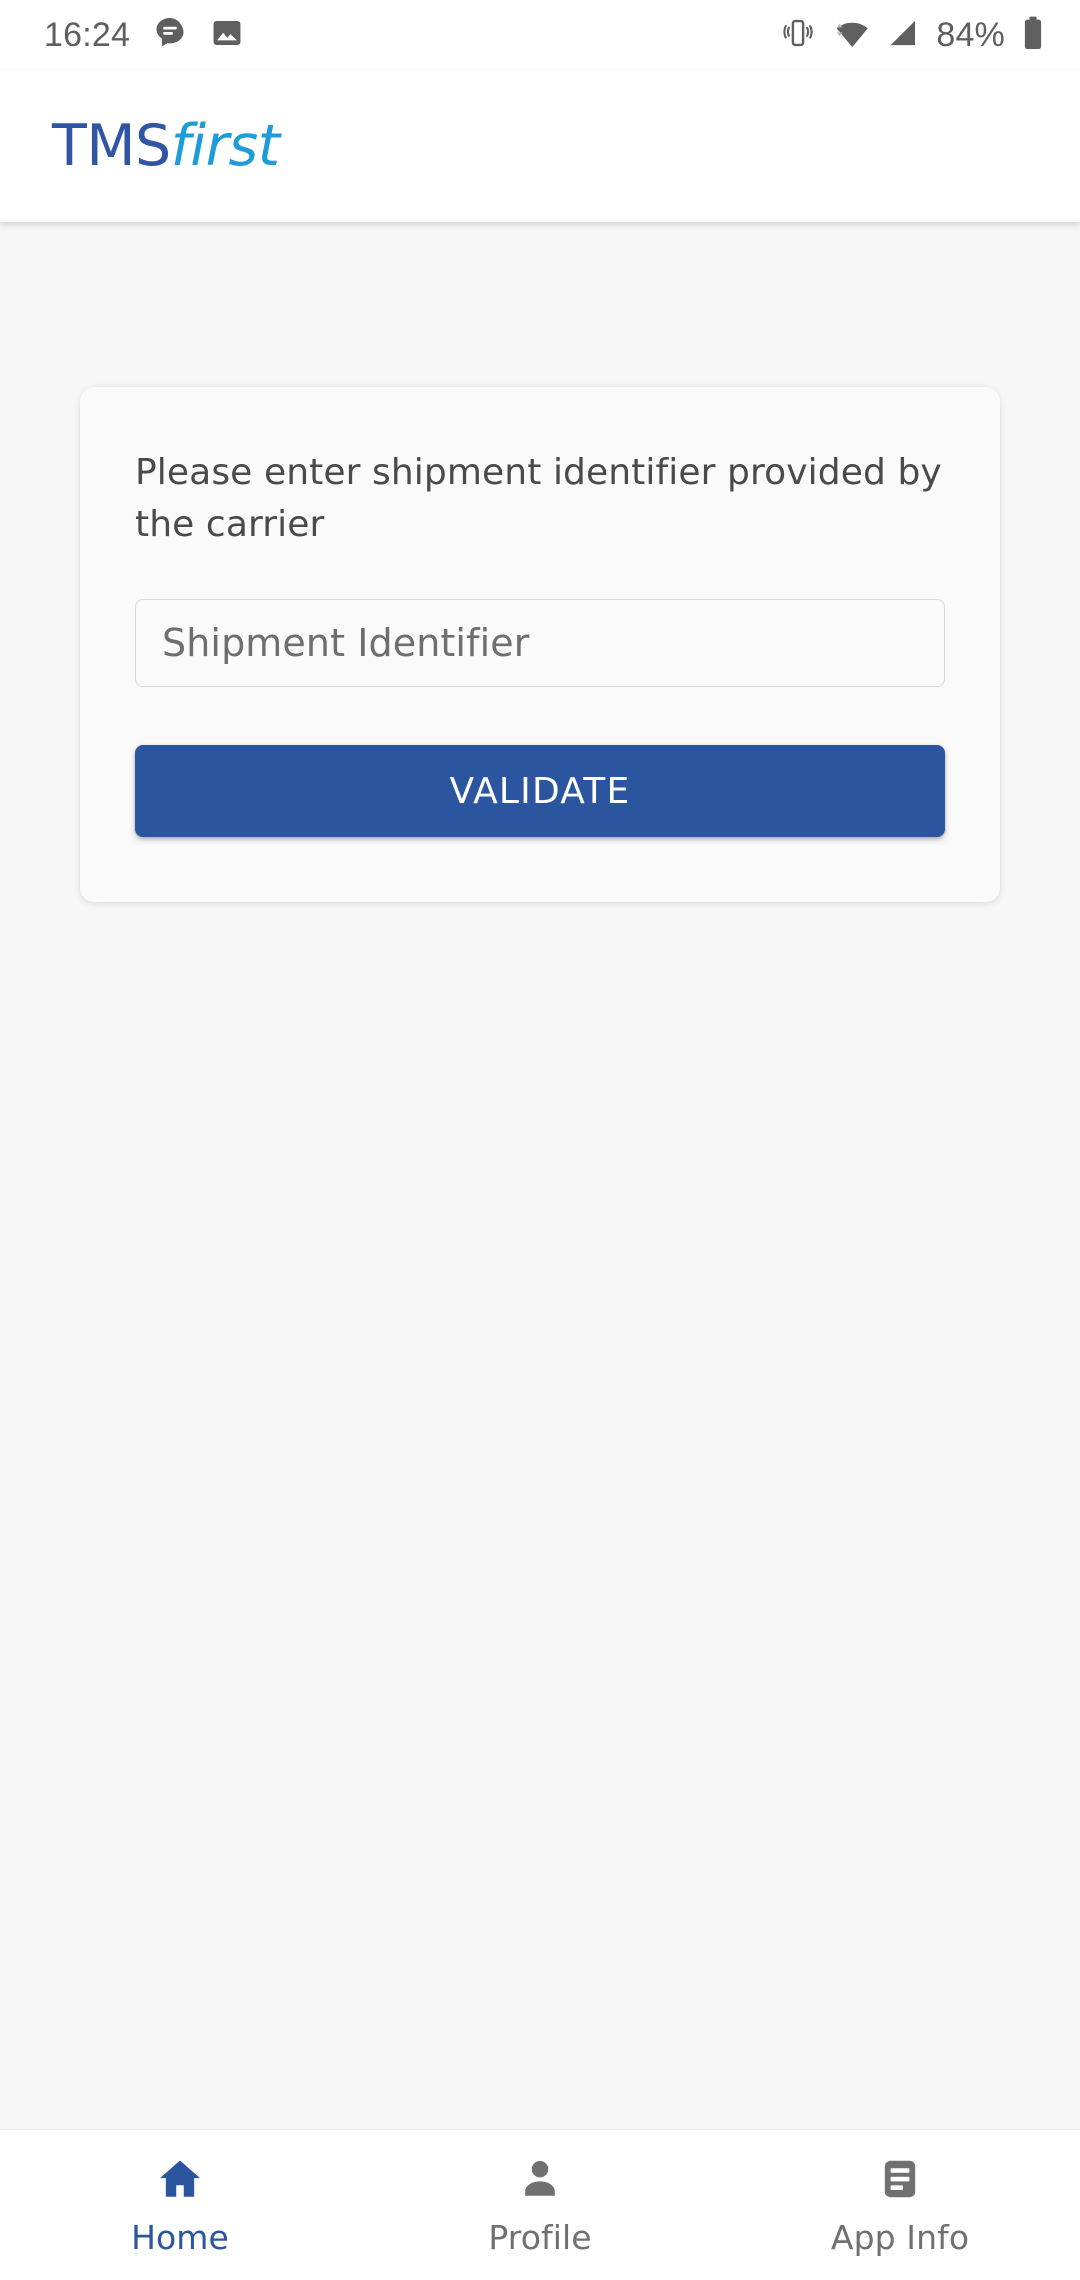 This screenshot has height=2280, width=1080. Describe the element at coordinates (170, 35) in the screenshot. I see `message-bubble-icon` at that location.